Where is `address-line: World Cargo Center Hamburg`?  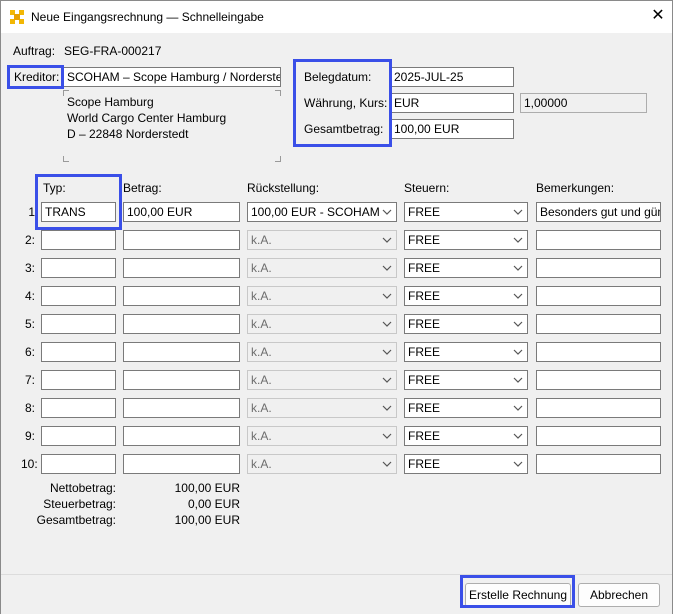
address-line: World Cargo Center Hamburg is located at coordinates (147, 118).